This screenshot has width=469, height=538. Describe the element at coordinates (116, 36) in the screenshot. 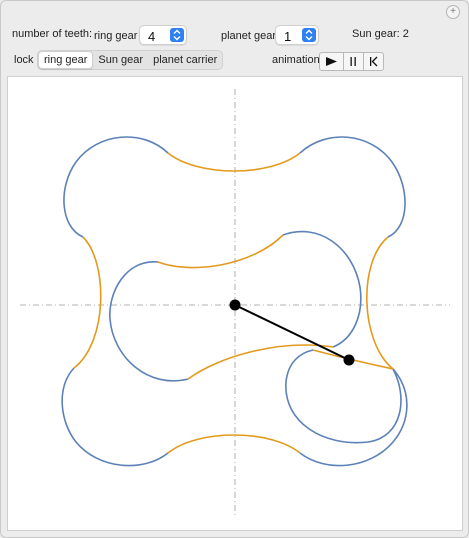

I see `ring-gear-teeth-label: ring gear` at that location.